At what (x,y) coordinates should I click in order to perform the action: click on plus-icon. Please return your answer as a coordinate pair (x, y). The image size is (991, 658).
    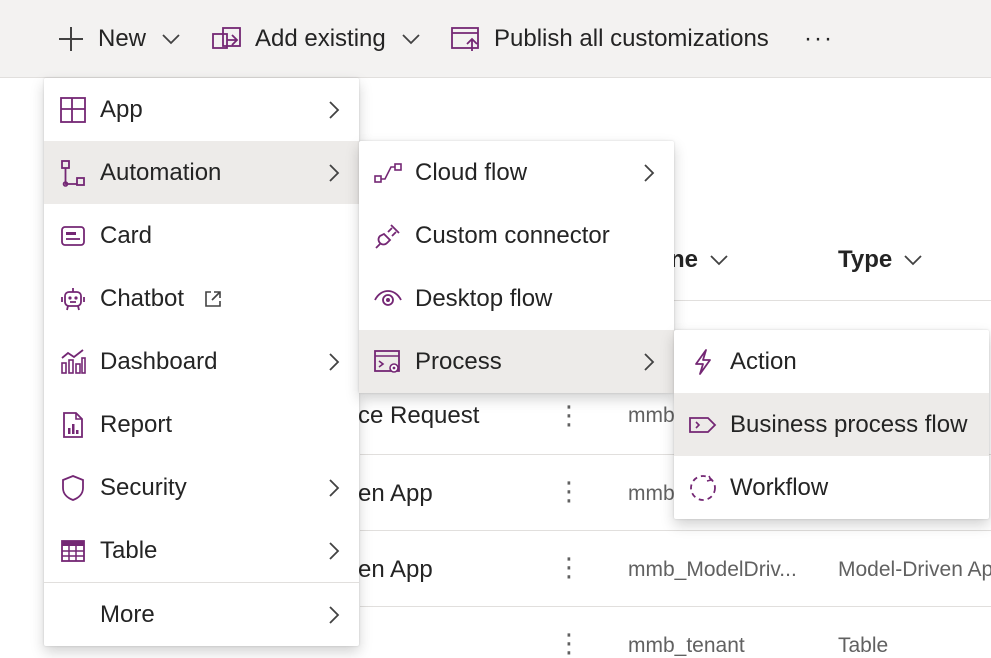
    Looking at the image, I should click on (71, 38).